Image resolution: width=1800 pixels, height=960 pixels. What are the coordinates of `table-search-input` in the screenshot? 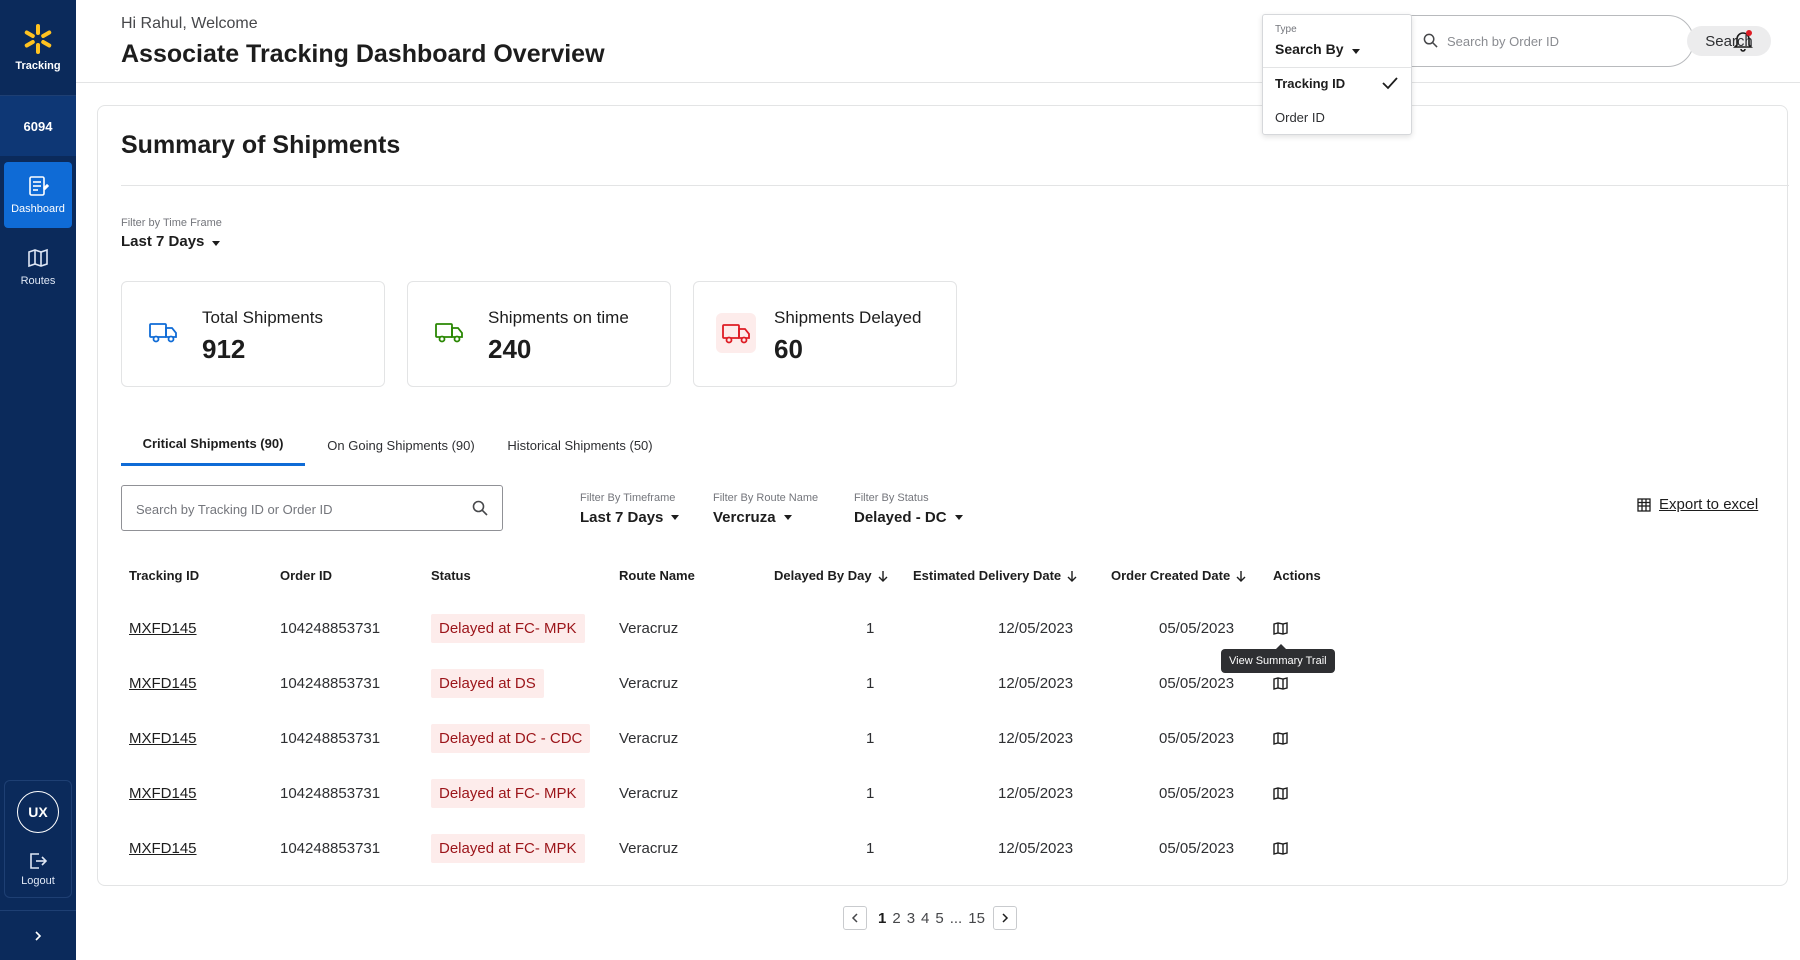 It's located at (296, 509).